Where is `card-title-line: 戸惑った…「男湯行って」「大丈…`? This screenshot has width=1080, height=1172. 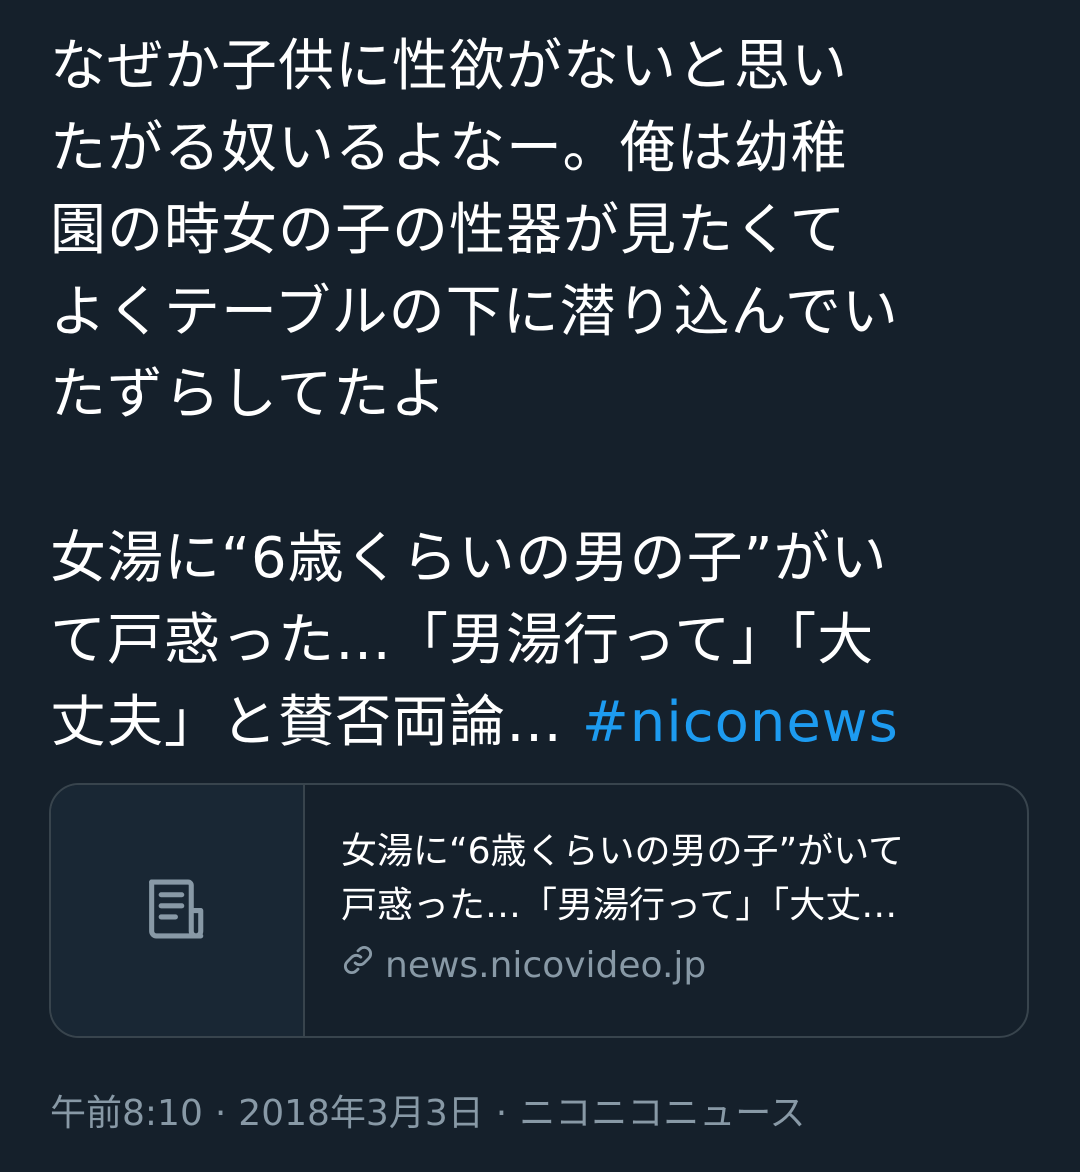 card-title-line: 戸惑った…「男湯行って」「大丈… is located at coordinates (619, 905).